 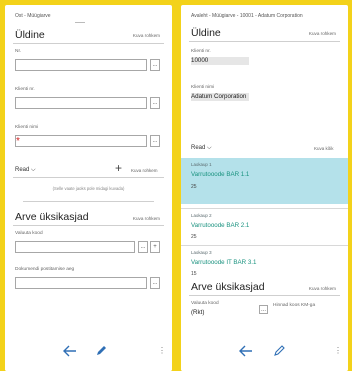 What do you see at coordinates (81, 141) in the screenshot?
I see `customer-name-input` at bounding box center [81, 141].